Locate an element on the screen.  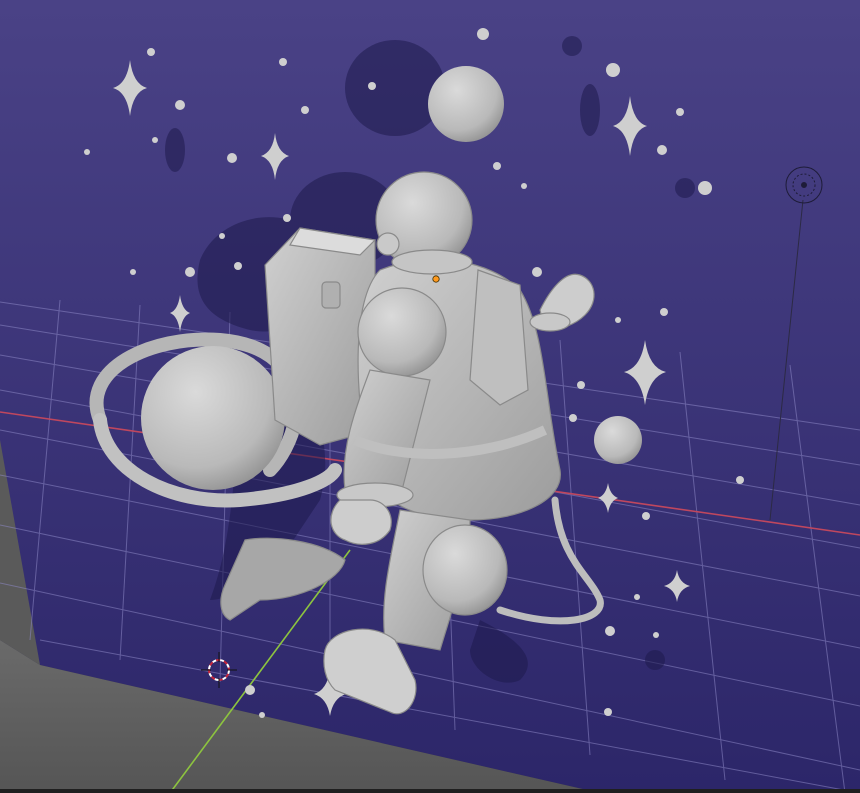
moon-sphere is located at coordinates (466, 104).